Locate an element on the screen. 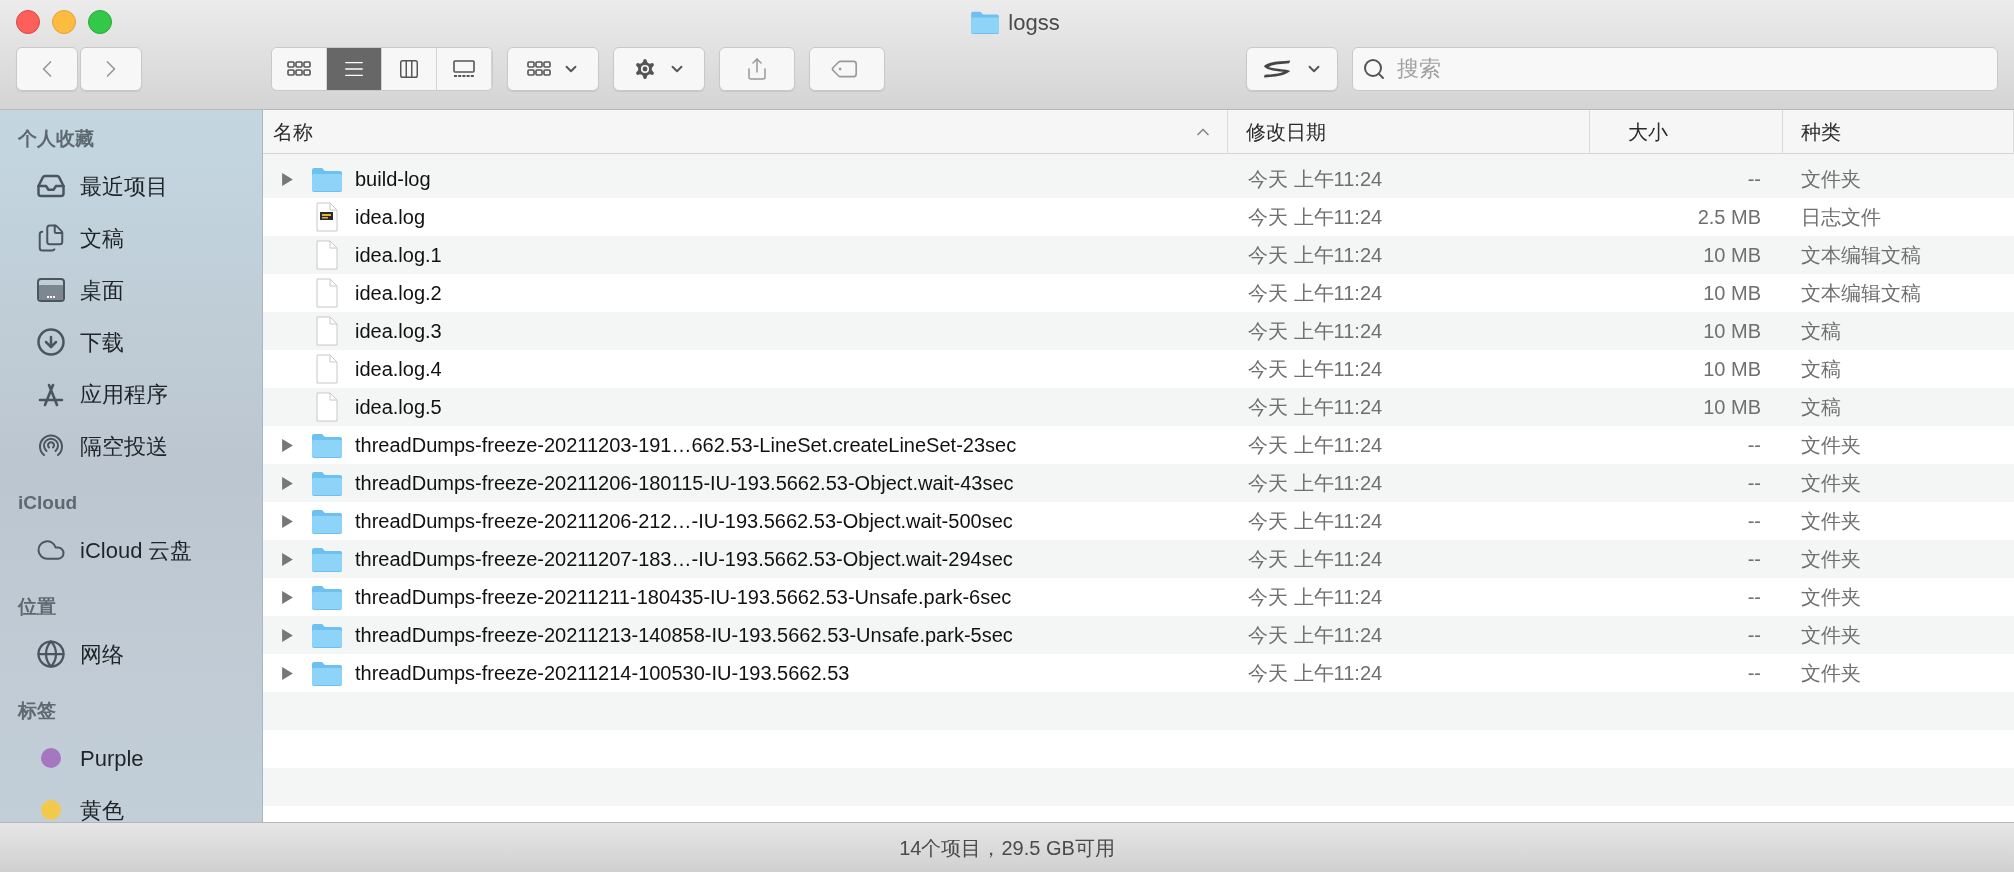 This screenshot has height=872, width=2014. file-row: threadDumps-freeze-20211207-183…-IU-193.5662.53-Object.wait-294sec 今天 上午11:24 -- 文件夹 is located at coordinates (1138, 559).